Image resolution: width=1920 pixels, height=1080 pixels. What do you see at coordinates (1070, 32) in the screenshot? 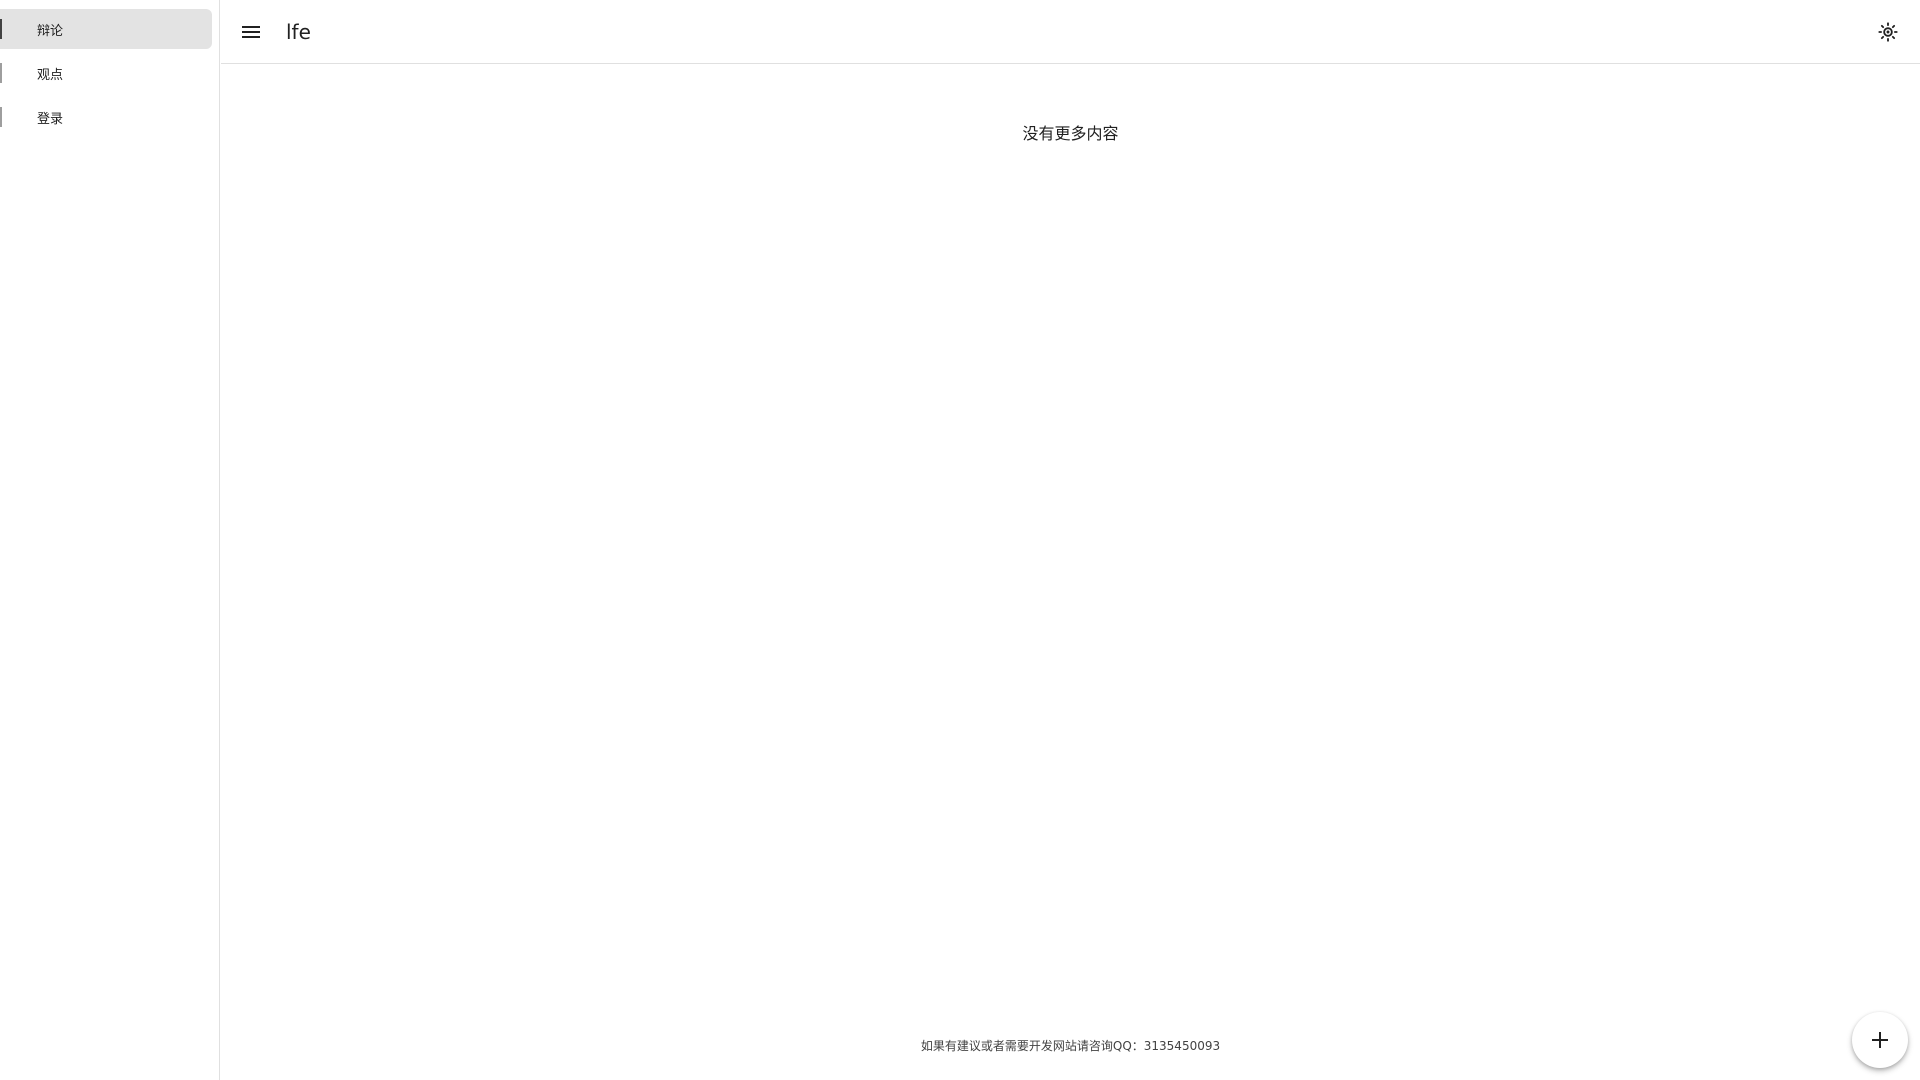
I see `top-app-bar: lfe` at bounding box center [1070, 32].